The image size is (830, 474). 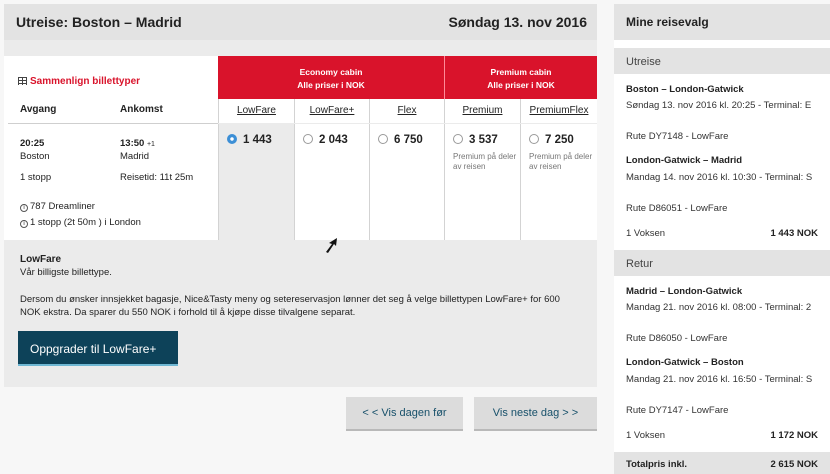 What do you see at coordinates (667, 22) in the screenshot?
I see `sidebar-title: Mine reisevalg` at bounding box center [667, 22].